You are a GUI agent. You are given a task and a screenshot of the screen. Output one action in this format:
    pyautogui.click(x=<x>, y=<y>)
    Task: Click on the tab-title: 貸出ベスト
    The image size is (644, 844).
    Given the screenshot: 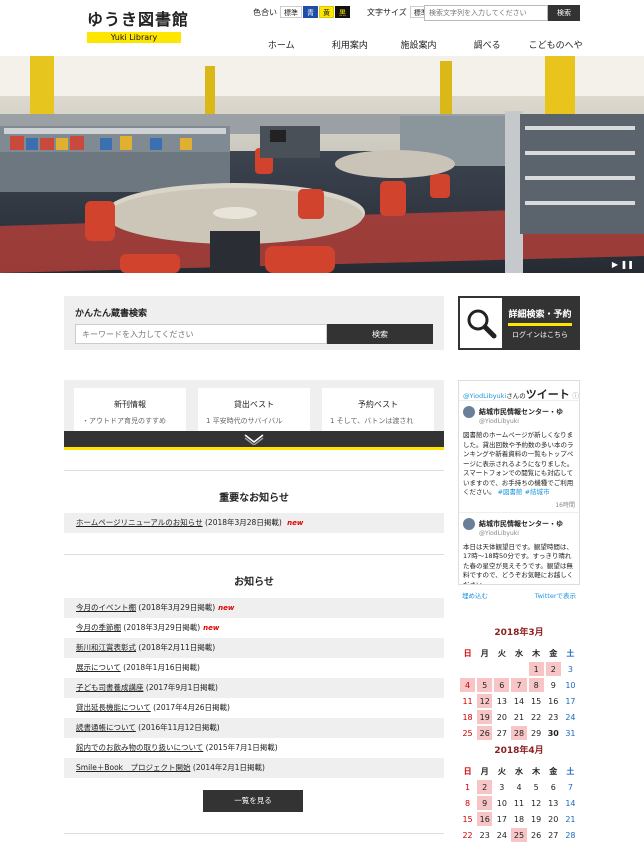 What is the action you would take?
    pyautogui.click(x=254, y=404)
    